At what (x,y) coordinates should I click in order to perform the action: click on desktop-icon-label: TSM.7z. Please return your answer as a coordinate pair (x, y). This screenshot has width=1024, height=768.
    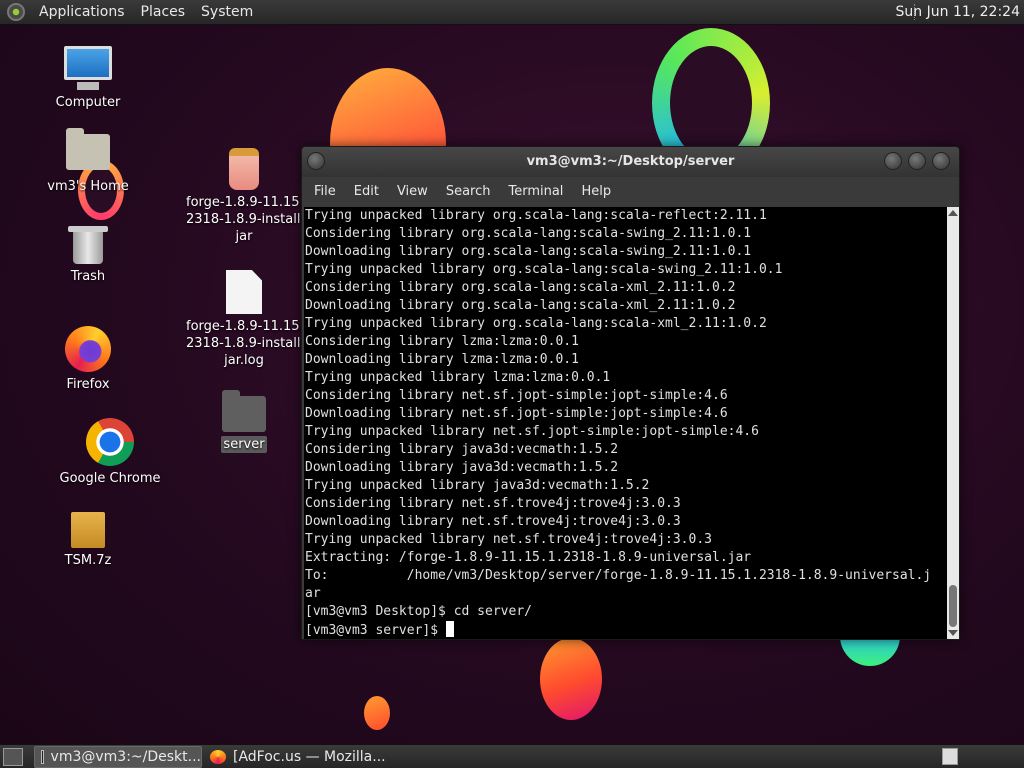
    Looking at the image, I should click on (88, 560).